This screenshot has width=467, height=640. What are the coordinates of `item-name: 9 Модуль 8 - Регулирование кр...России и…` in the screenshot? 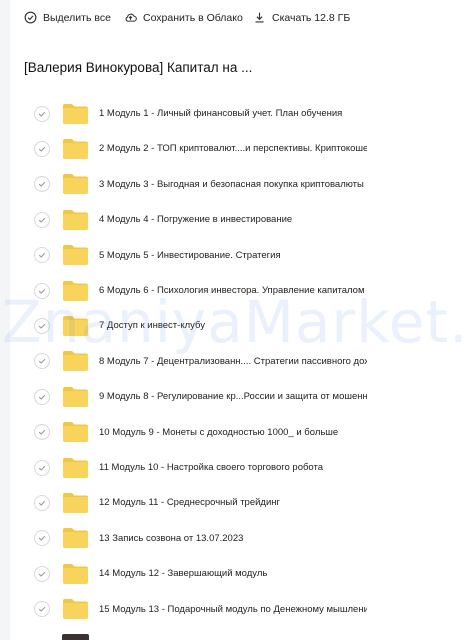 It's located at (233, 397).